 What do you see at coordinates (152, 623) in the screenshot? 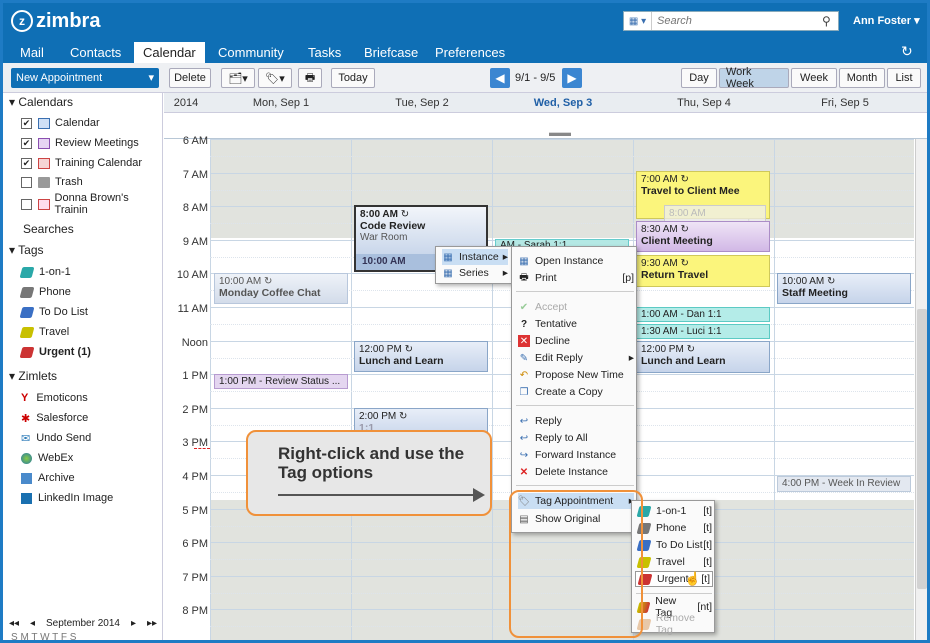
I see `next-year-icon: ▸▸` at bounding box center [152, 623].